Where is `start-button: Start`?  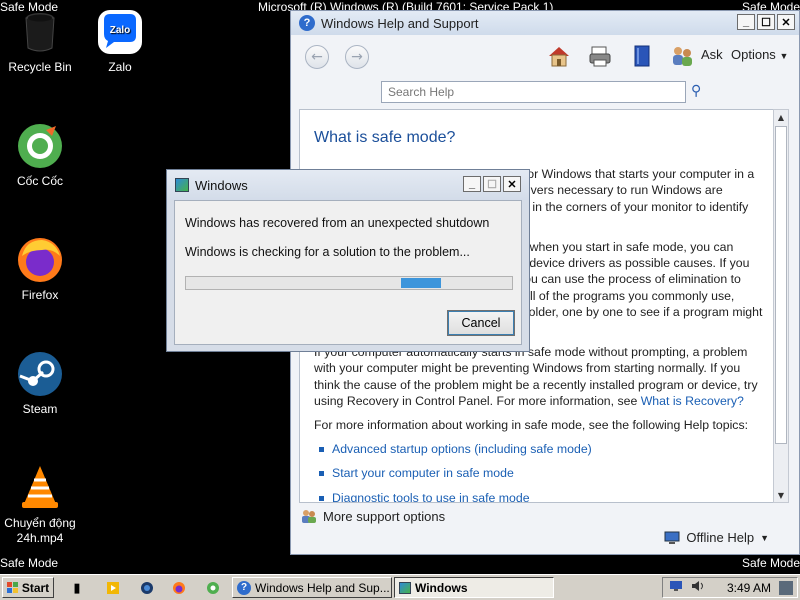
start-button: Start is located at coordinates (28, 587).